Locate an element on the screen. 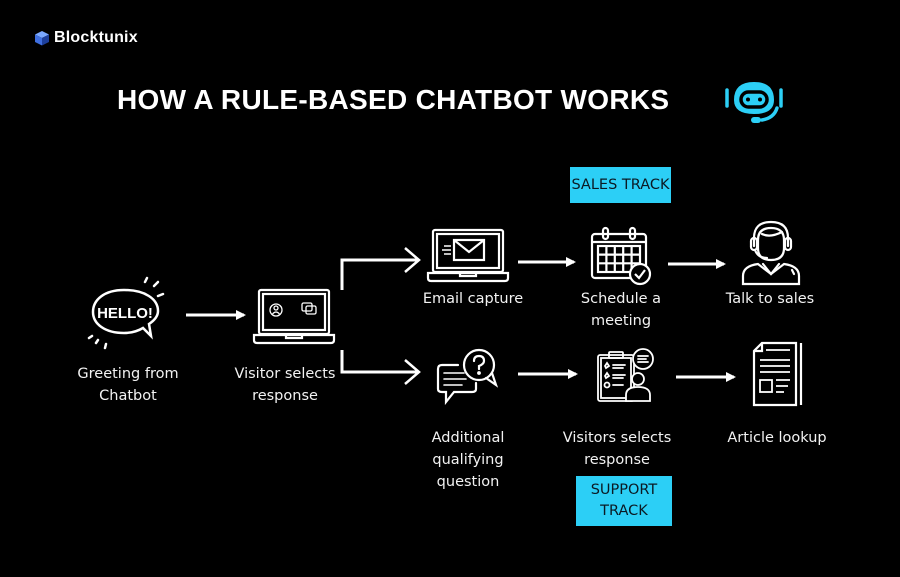 The width and height of the screenshot is (900, 577). step-visitors-selects-label: Visitors selects response is located at coordinates (617, 449).